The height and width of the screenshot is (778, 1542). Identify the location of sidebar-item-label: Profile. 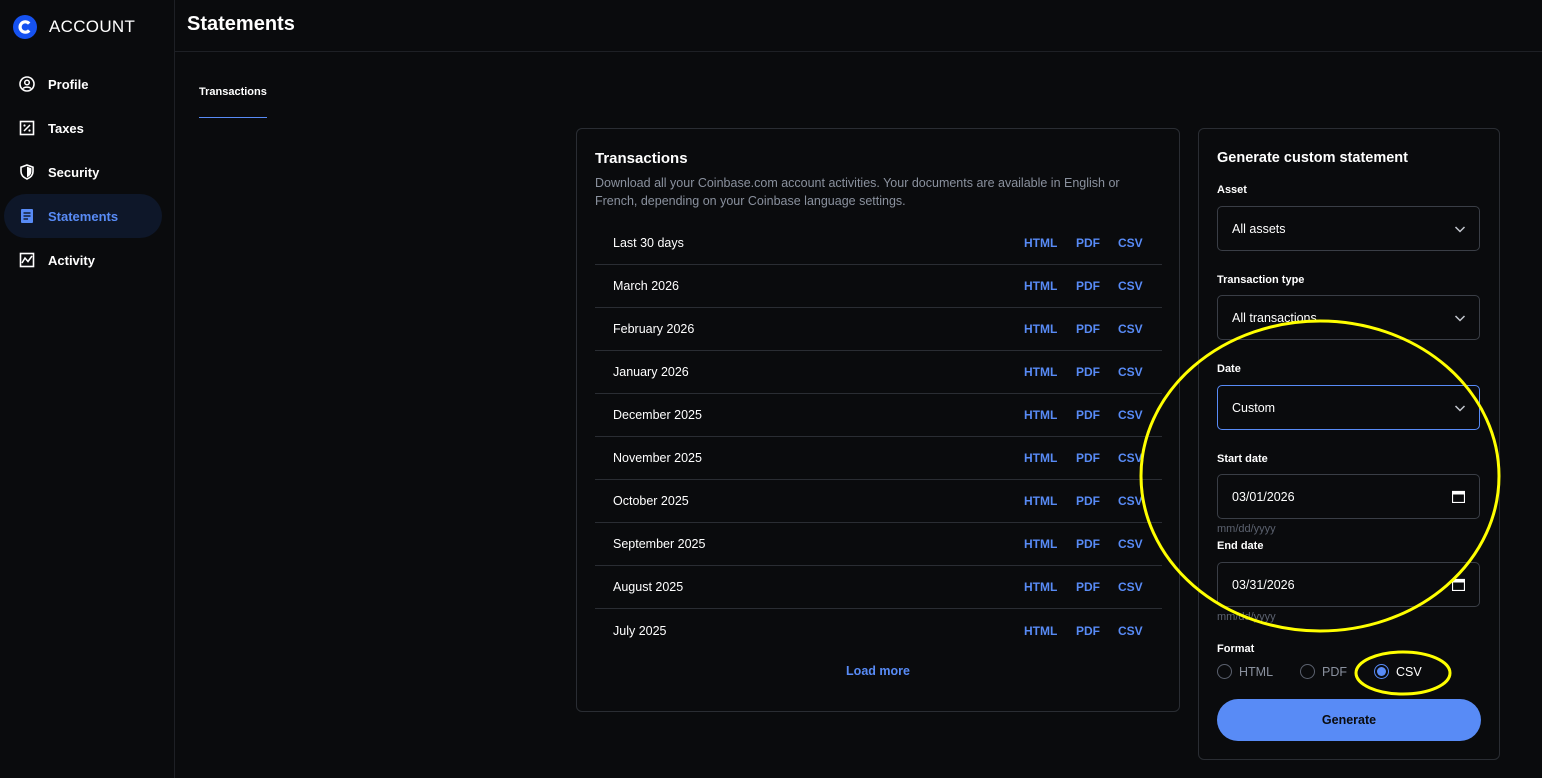
(68, 84).